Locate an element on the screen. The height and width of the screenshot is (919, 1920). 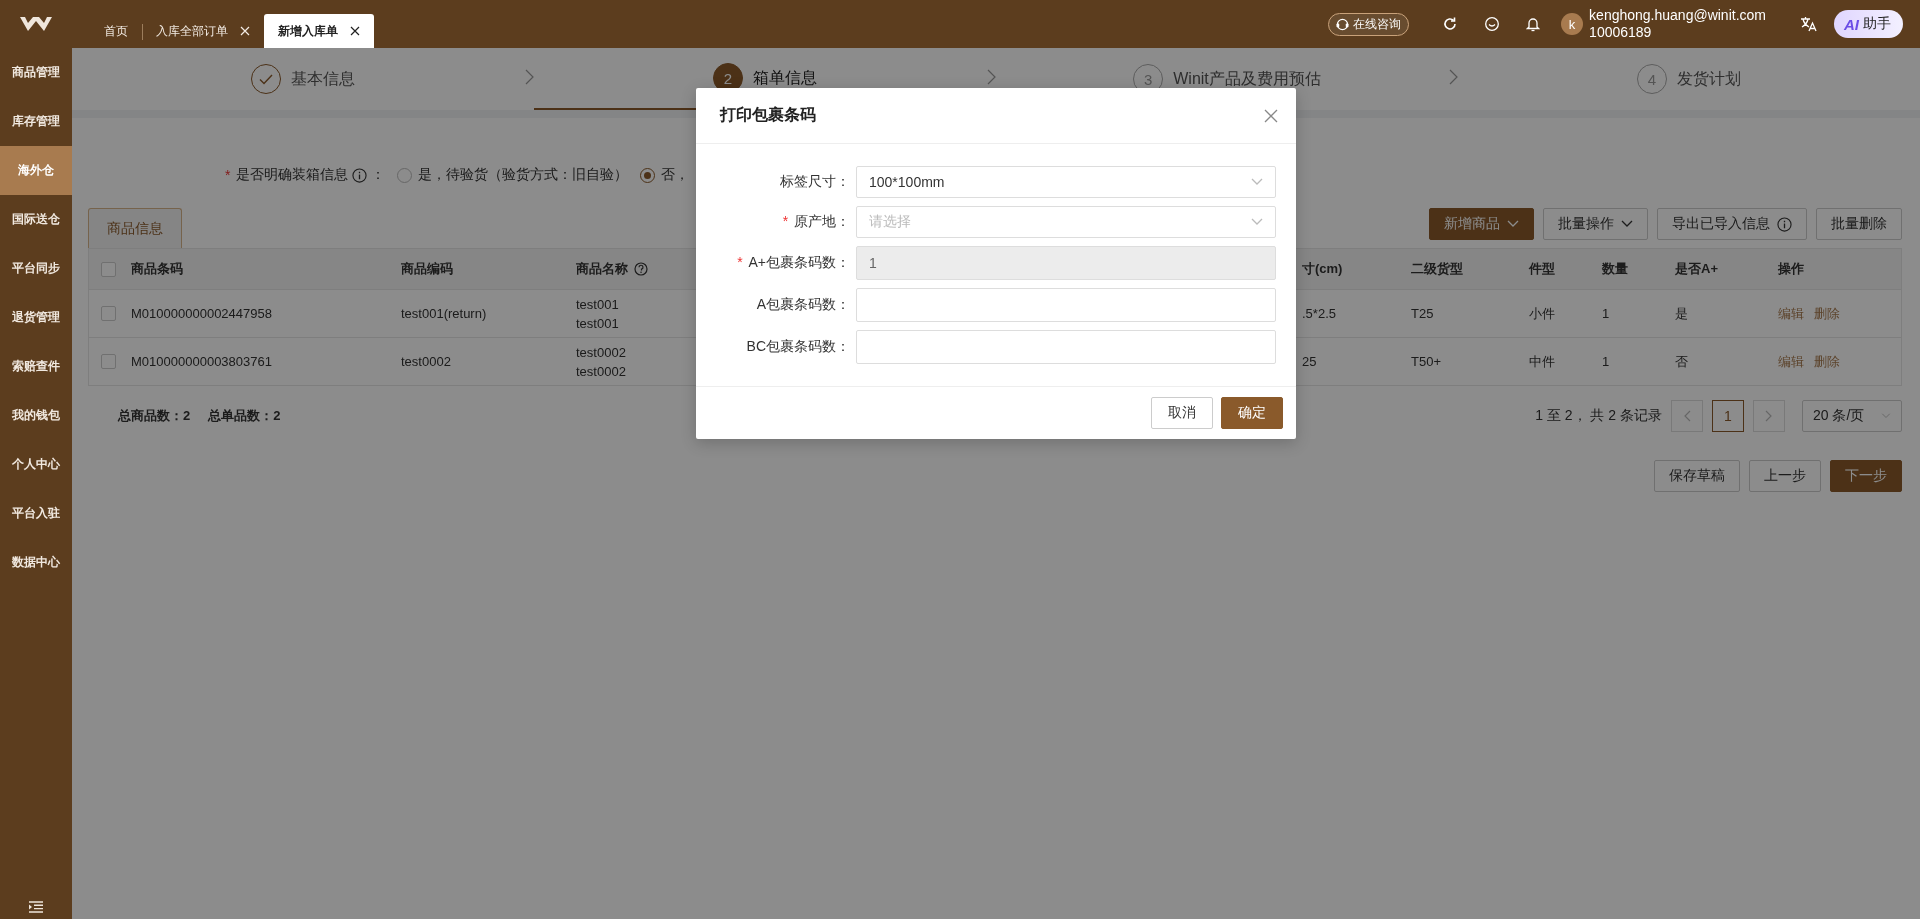
label-colon: ： is located at coordinates (378, 175).